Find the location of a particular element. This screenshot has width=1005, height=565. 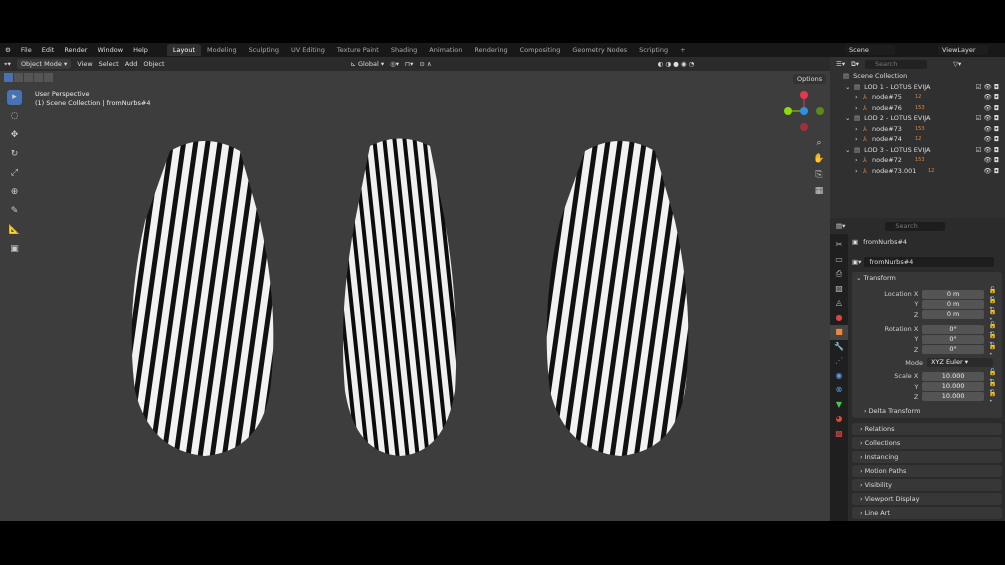

selection-mode-buttons is located at coordinates (28, 77).